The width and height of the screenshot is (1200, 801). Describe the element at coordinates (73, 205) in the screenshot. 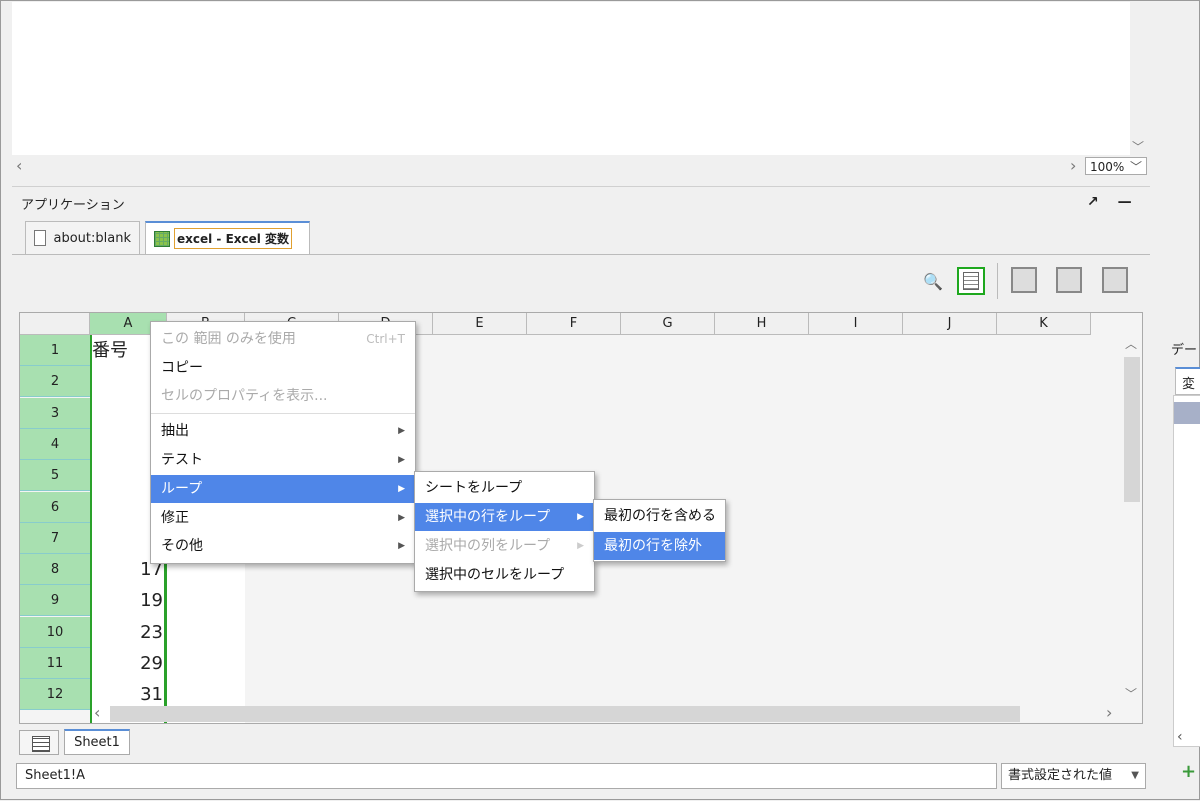

I see `panel-title: アプリケーション` at that location.